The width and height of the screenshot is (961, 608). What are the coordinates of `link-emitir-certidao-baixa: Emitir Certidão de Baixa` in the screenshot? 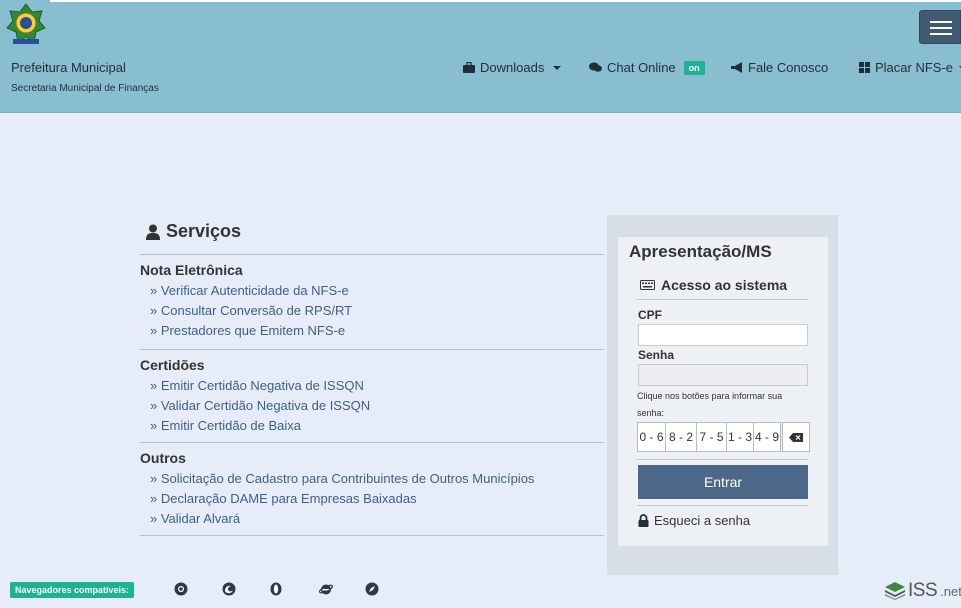 It's located at (225, 425).